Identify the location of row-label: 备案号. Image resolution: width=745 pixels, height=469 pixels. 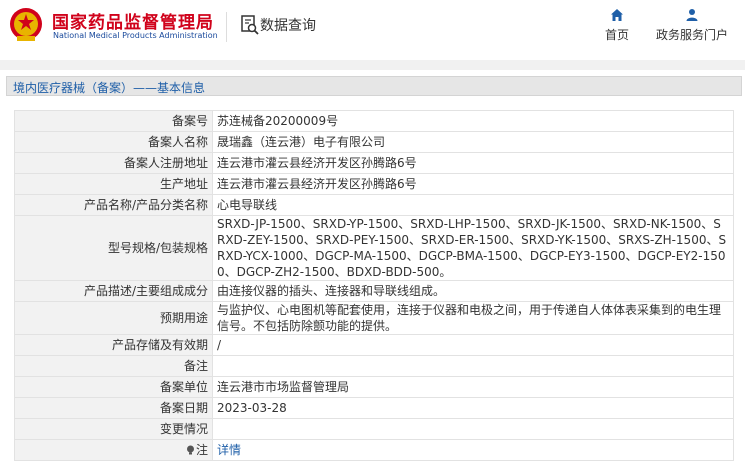
(113, 121).